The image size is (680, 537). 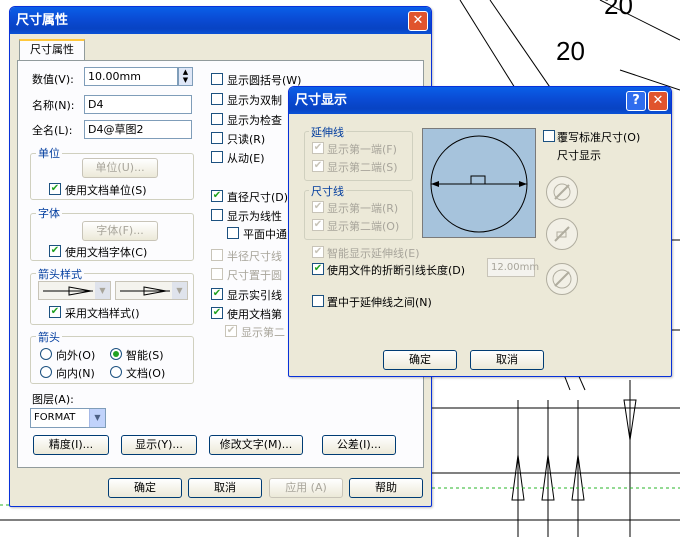 I want to click on show-parentheses-label: 显示圆括号(W), so click(x=264, y=80).